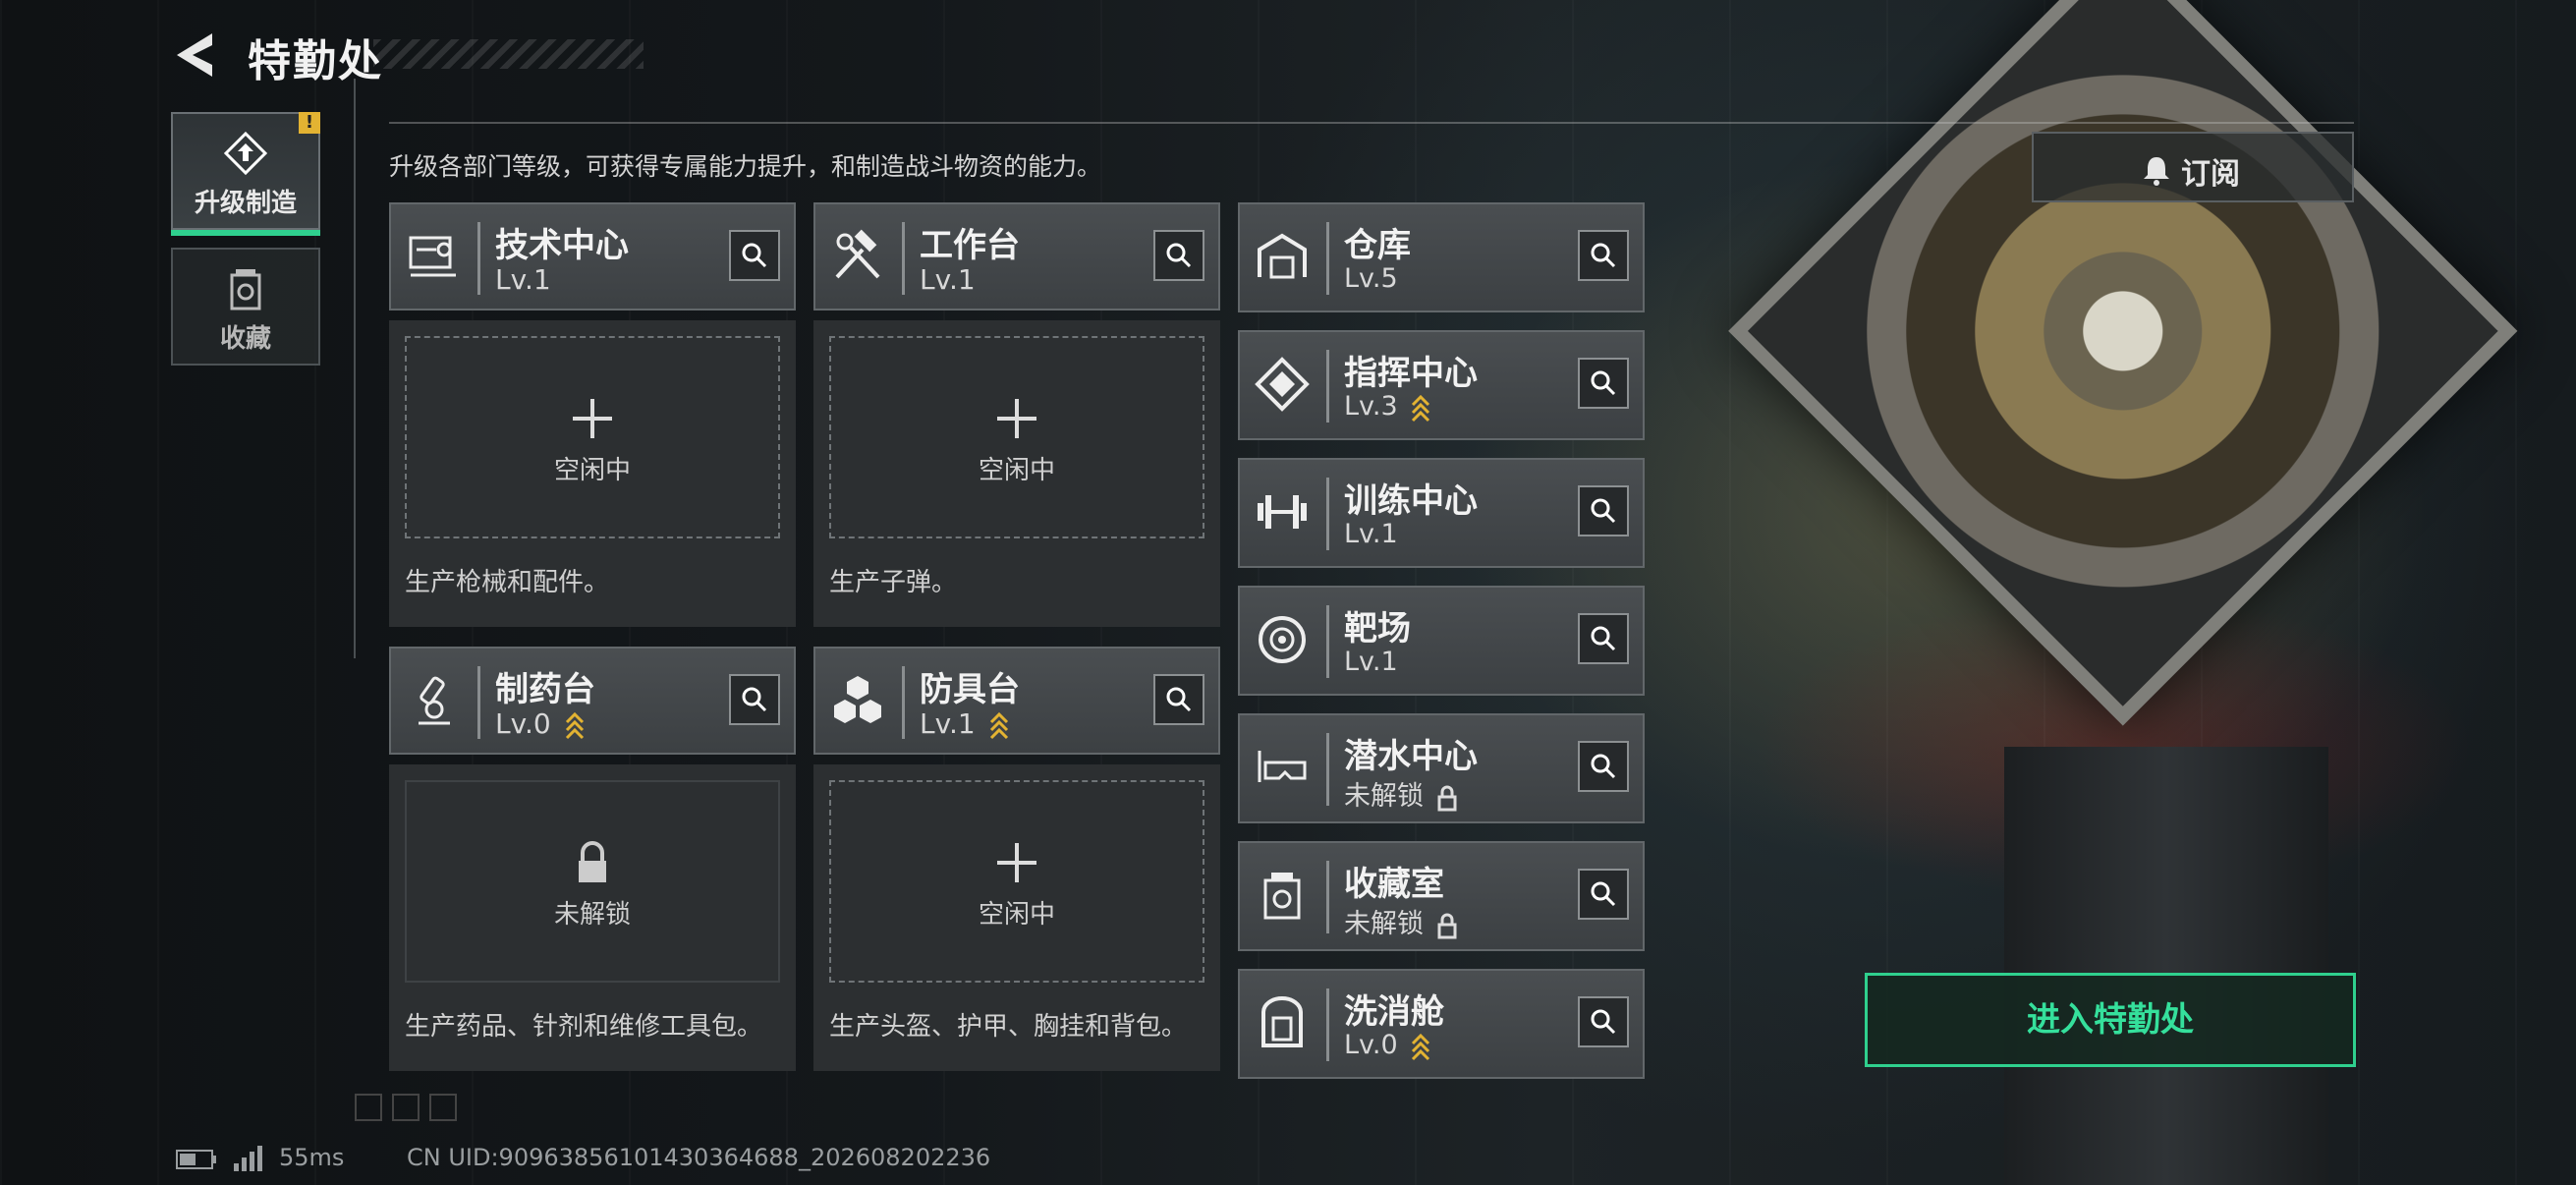  I want to click on shooting-range-icon, so click(1282, 639).